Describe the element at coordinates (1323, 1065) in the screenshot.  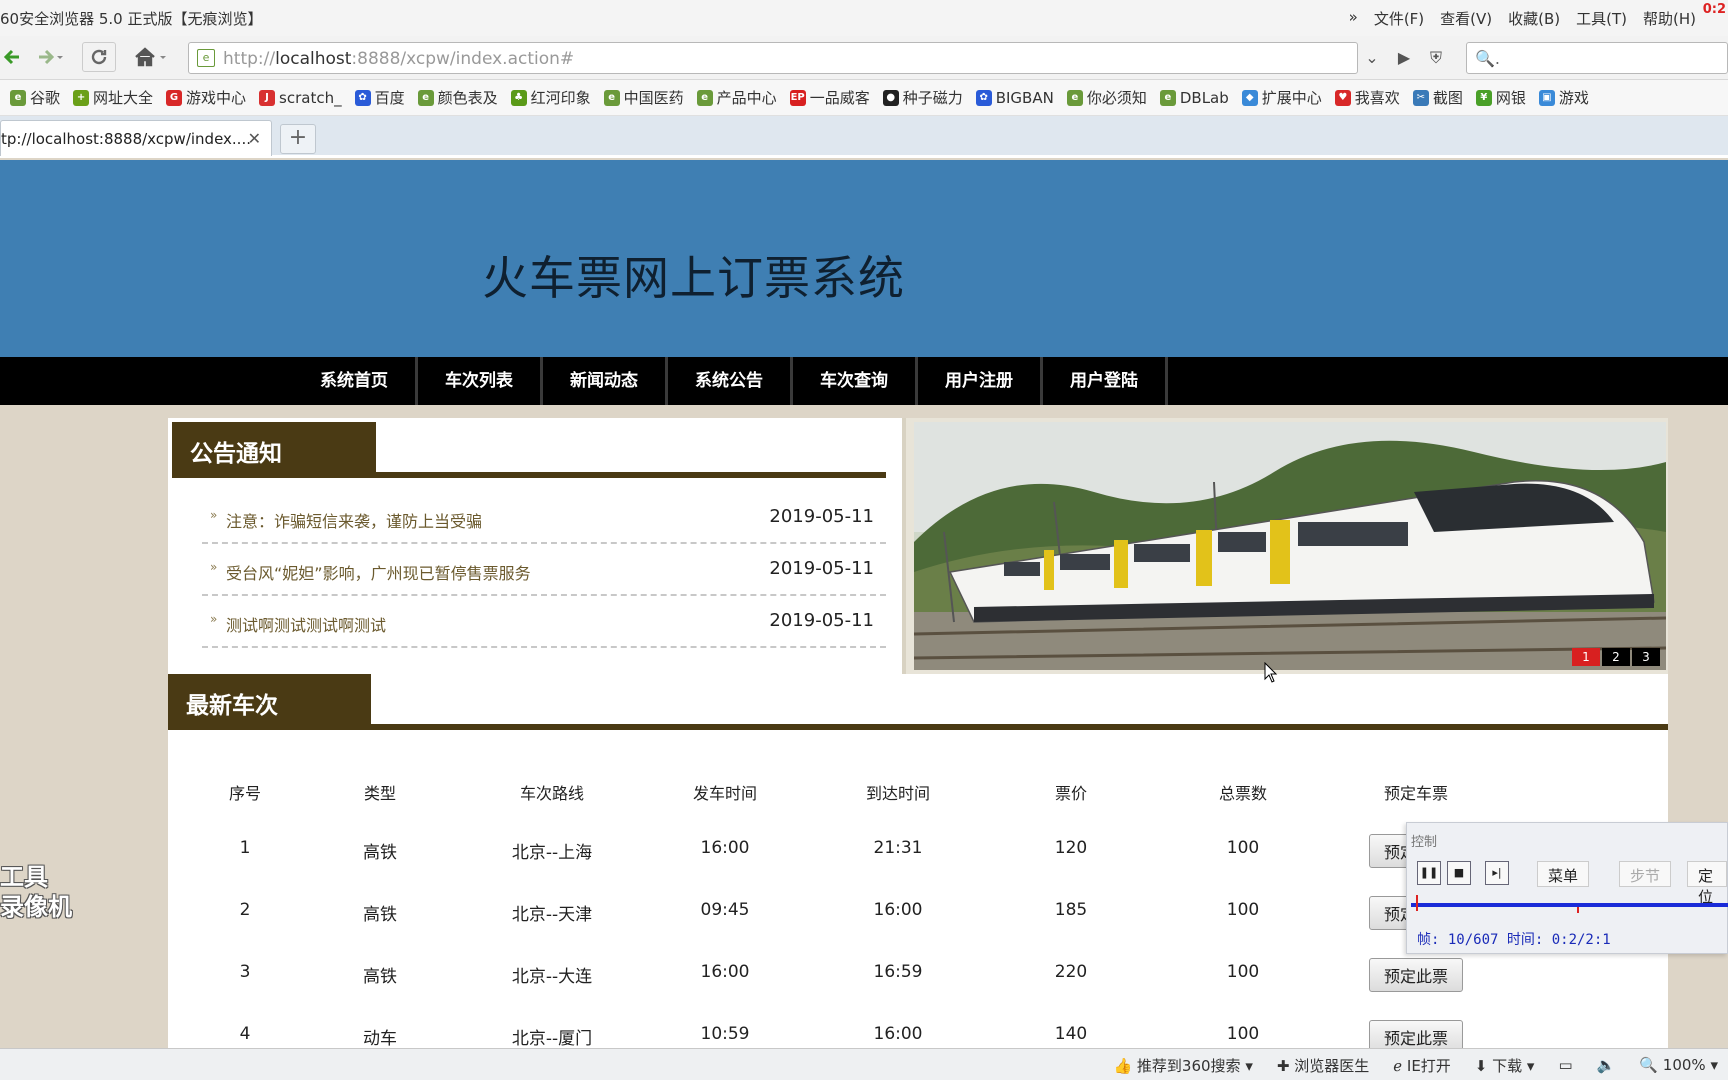
I see `status-browser-doctor: ✚ 浏览器医生` at that location.